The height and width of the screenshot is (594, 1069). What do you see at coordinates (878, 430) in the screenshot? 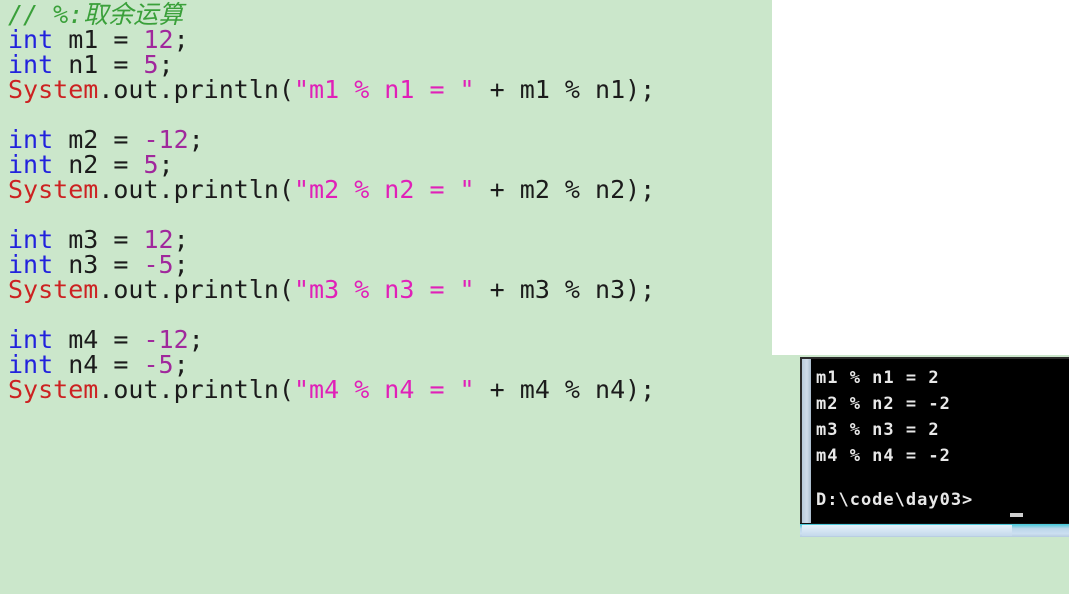
I see `console-output-line: m3 % n3 = 2` at bounding box center [878, 430].